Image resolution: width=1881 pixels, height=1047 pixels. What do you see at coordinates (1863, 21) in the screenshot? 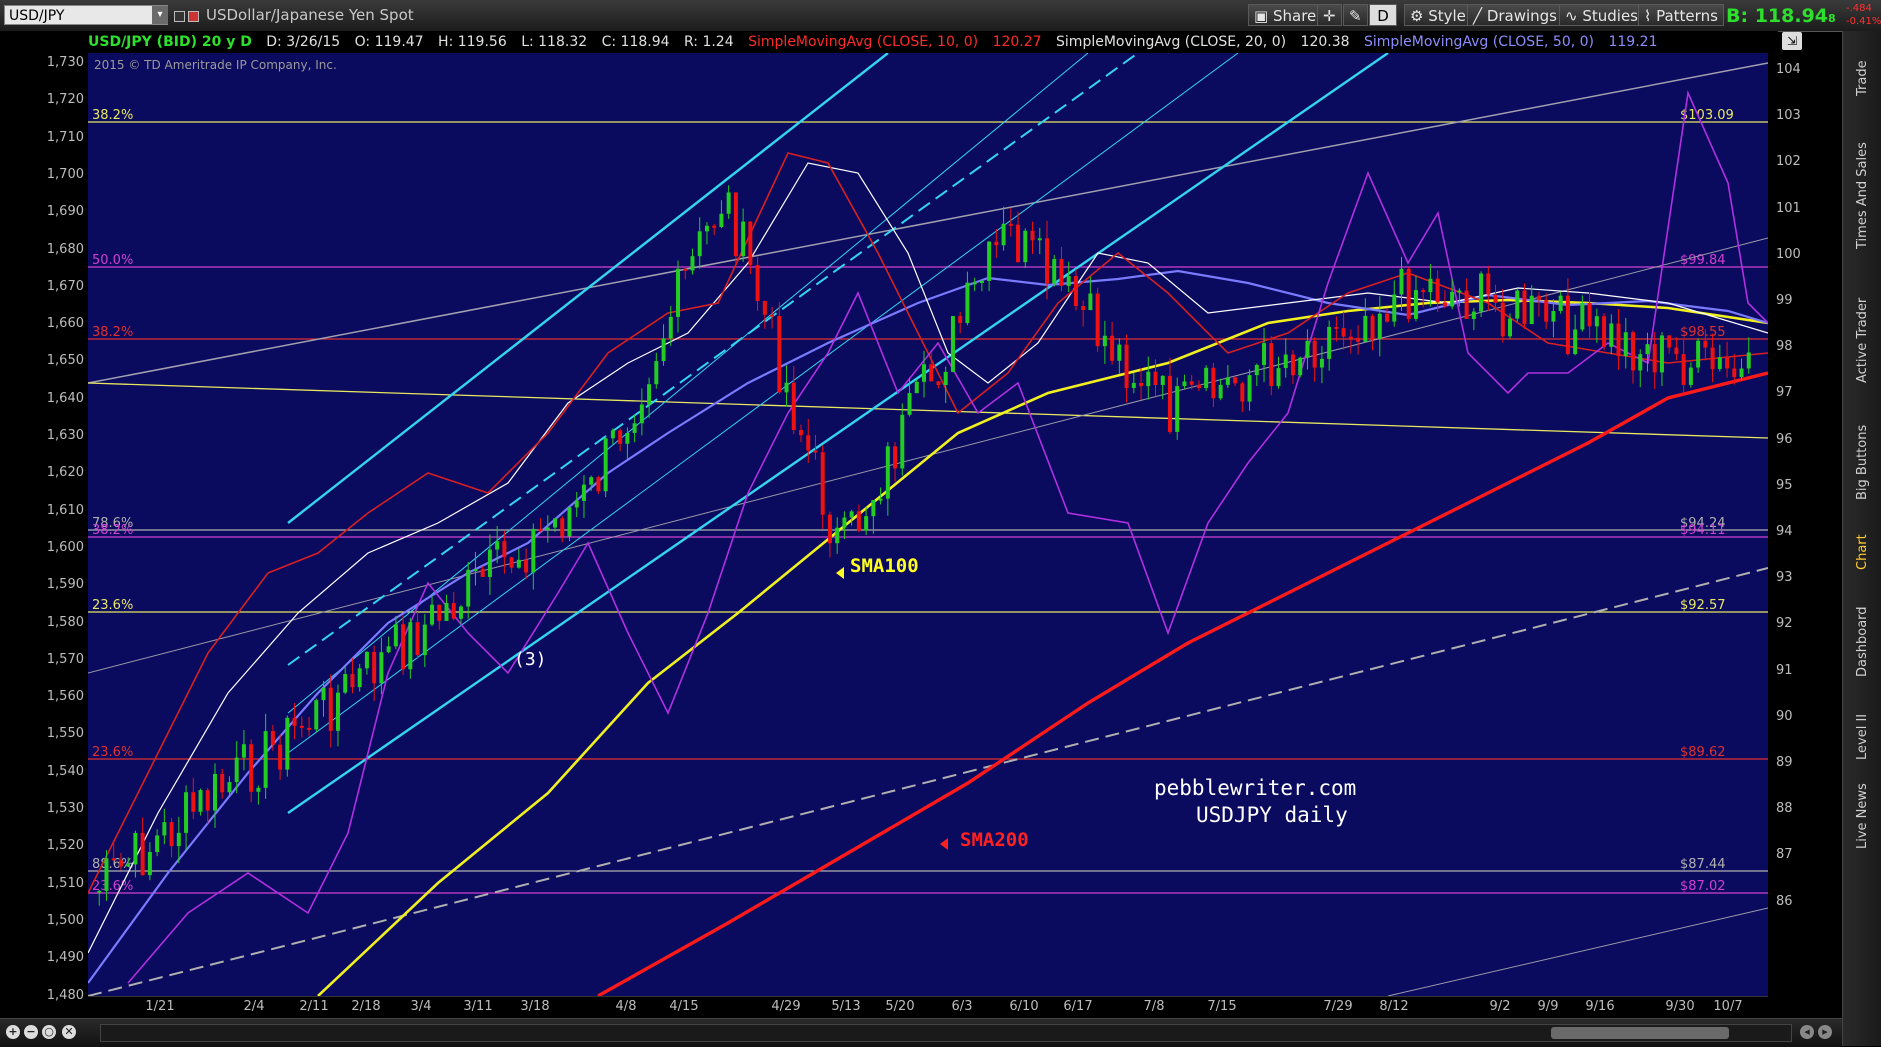
I see `change-percent: -0.41%` at bounding box center [1863, 21].